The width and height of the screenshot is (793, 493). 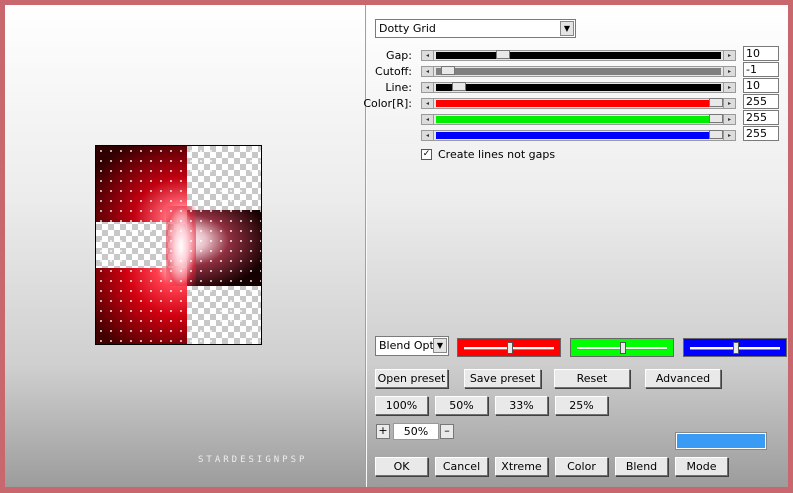 What do you see at coordinates (411, 378) in the screenshot?
I see `open-preset-button: Open preset` at bounding box center [411, 378].